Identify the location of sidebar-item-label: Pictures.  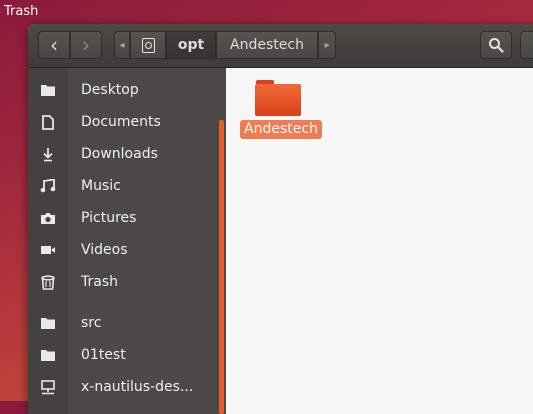
(109, 218).